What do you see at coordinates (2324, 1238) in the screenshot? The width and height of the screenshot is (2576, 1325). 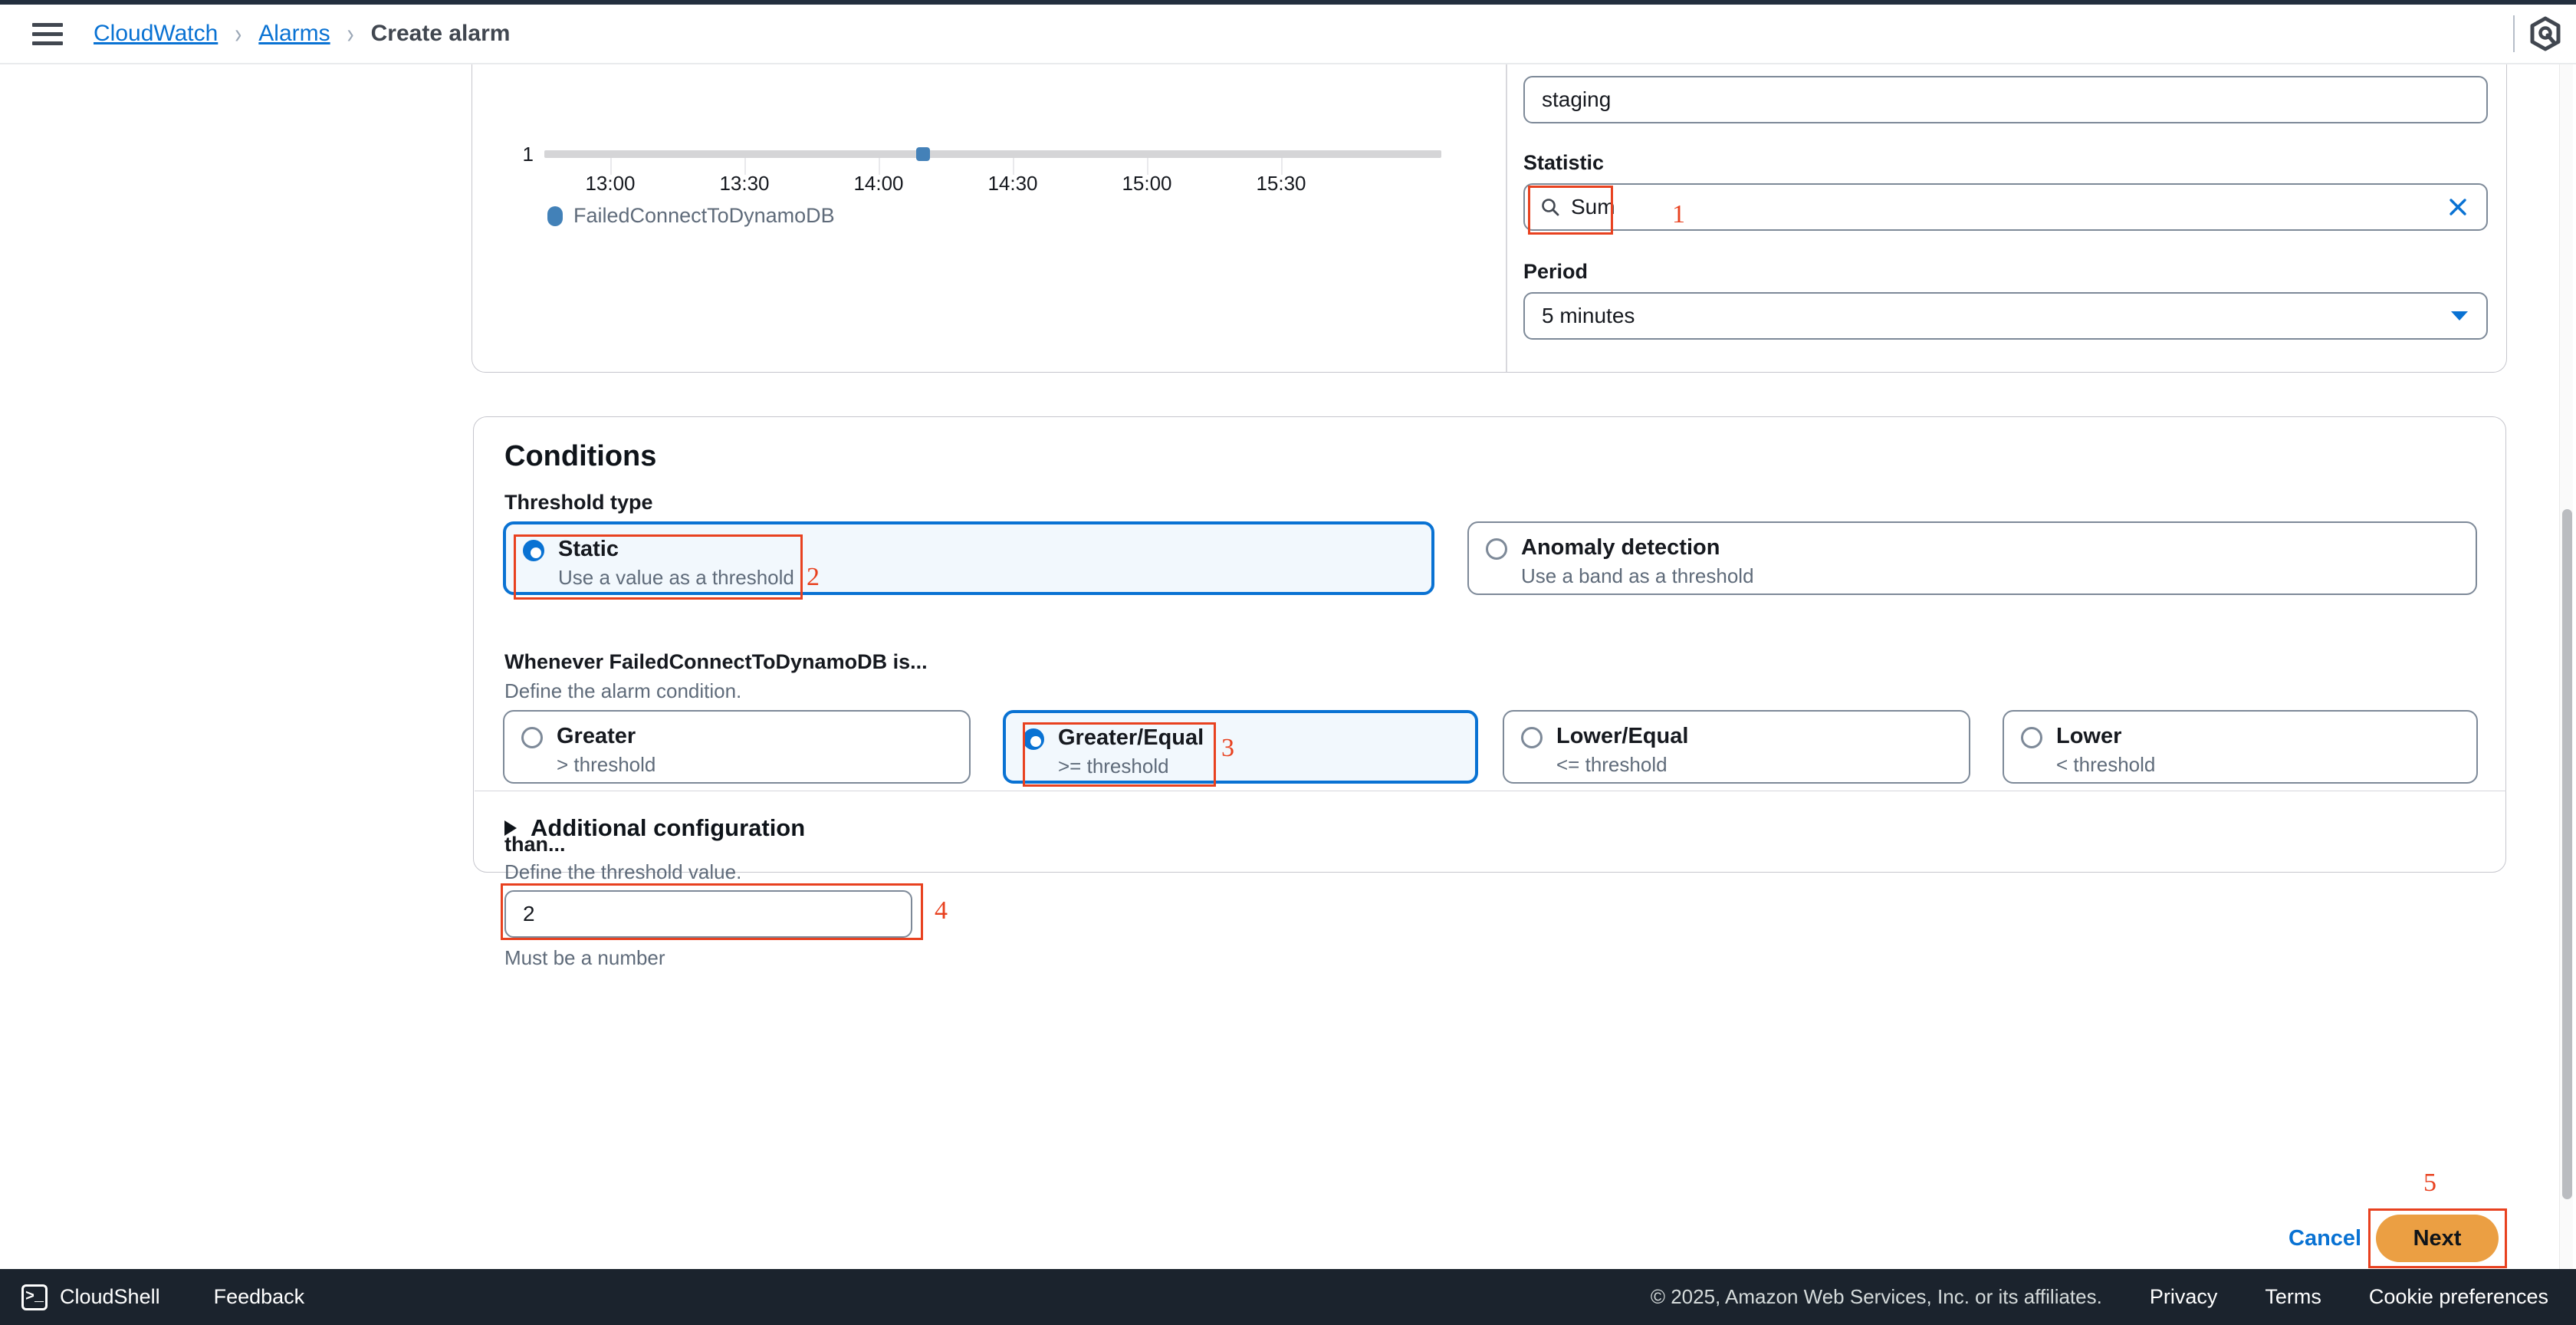 I see `cancel-button: Cancel` at bounding box center [2324, 1238].